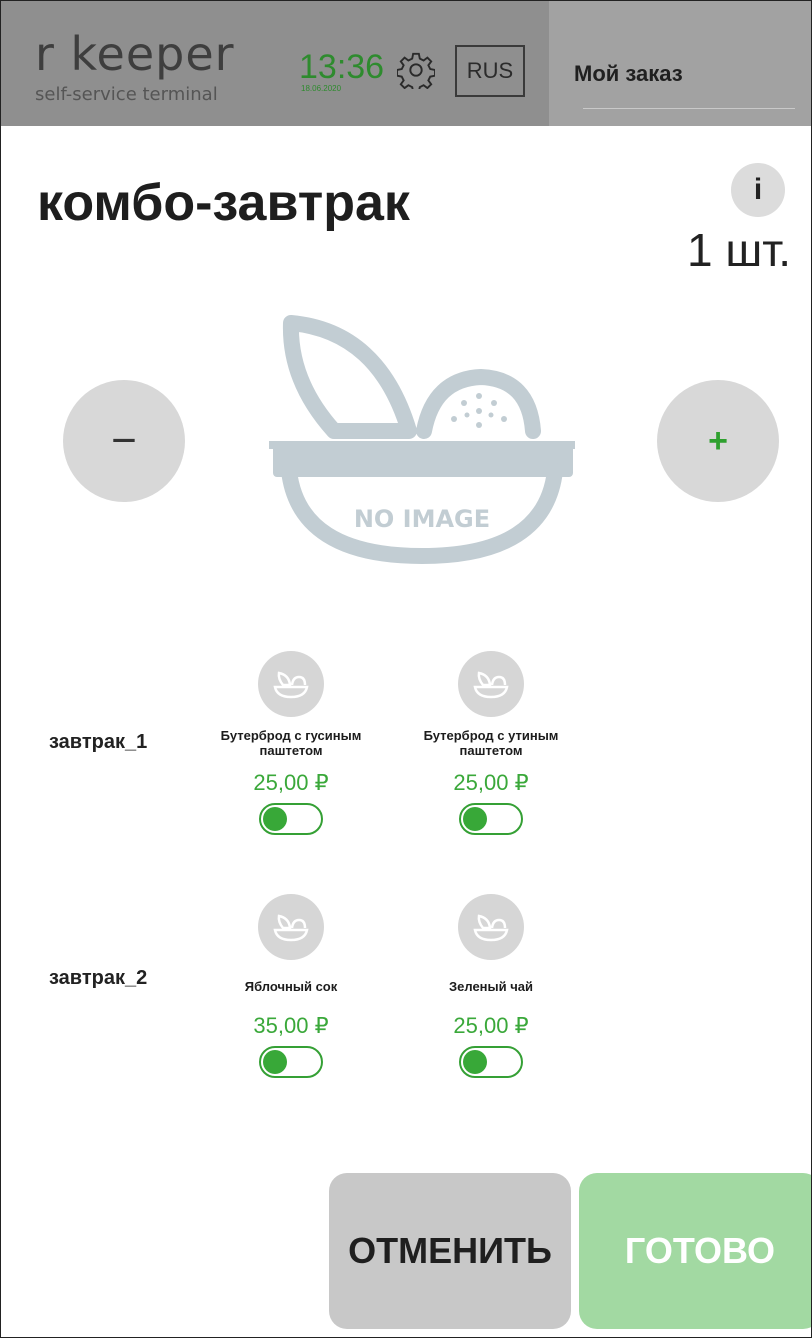  What do you see at coordinates (628, 73) in the screenshot?
I see `order-title: Мой заказ` at bounding box center [628, 73].